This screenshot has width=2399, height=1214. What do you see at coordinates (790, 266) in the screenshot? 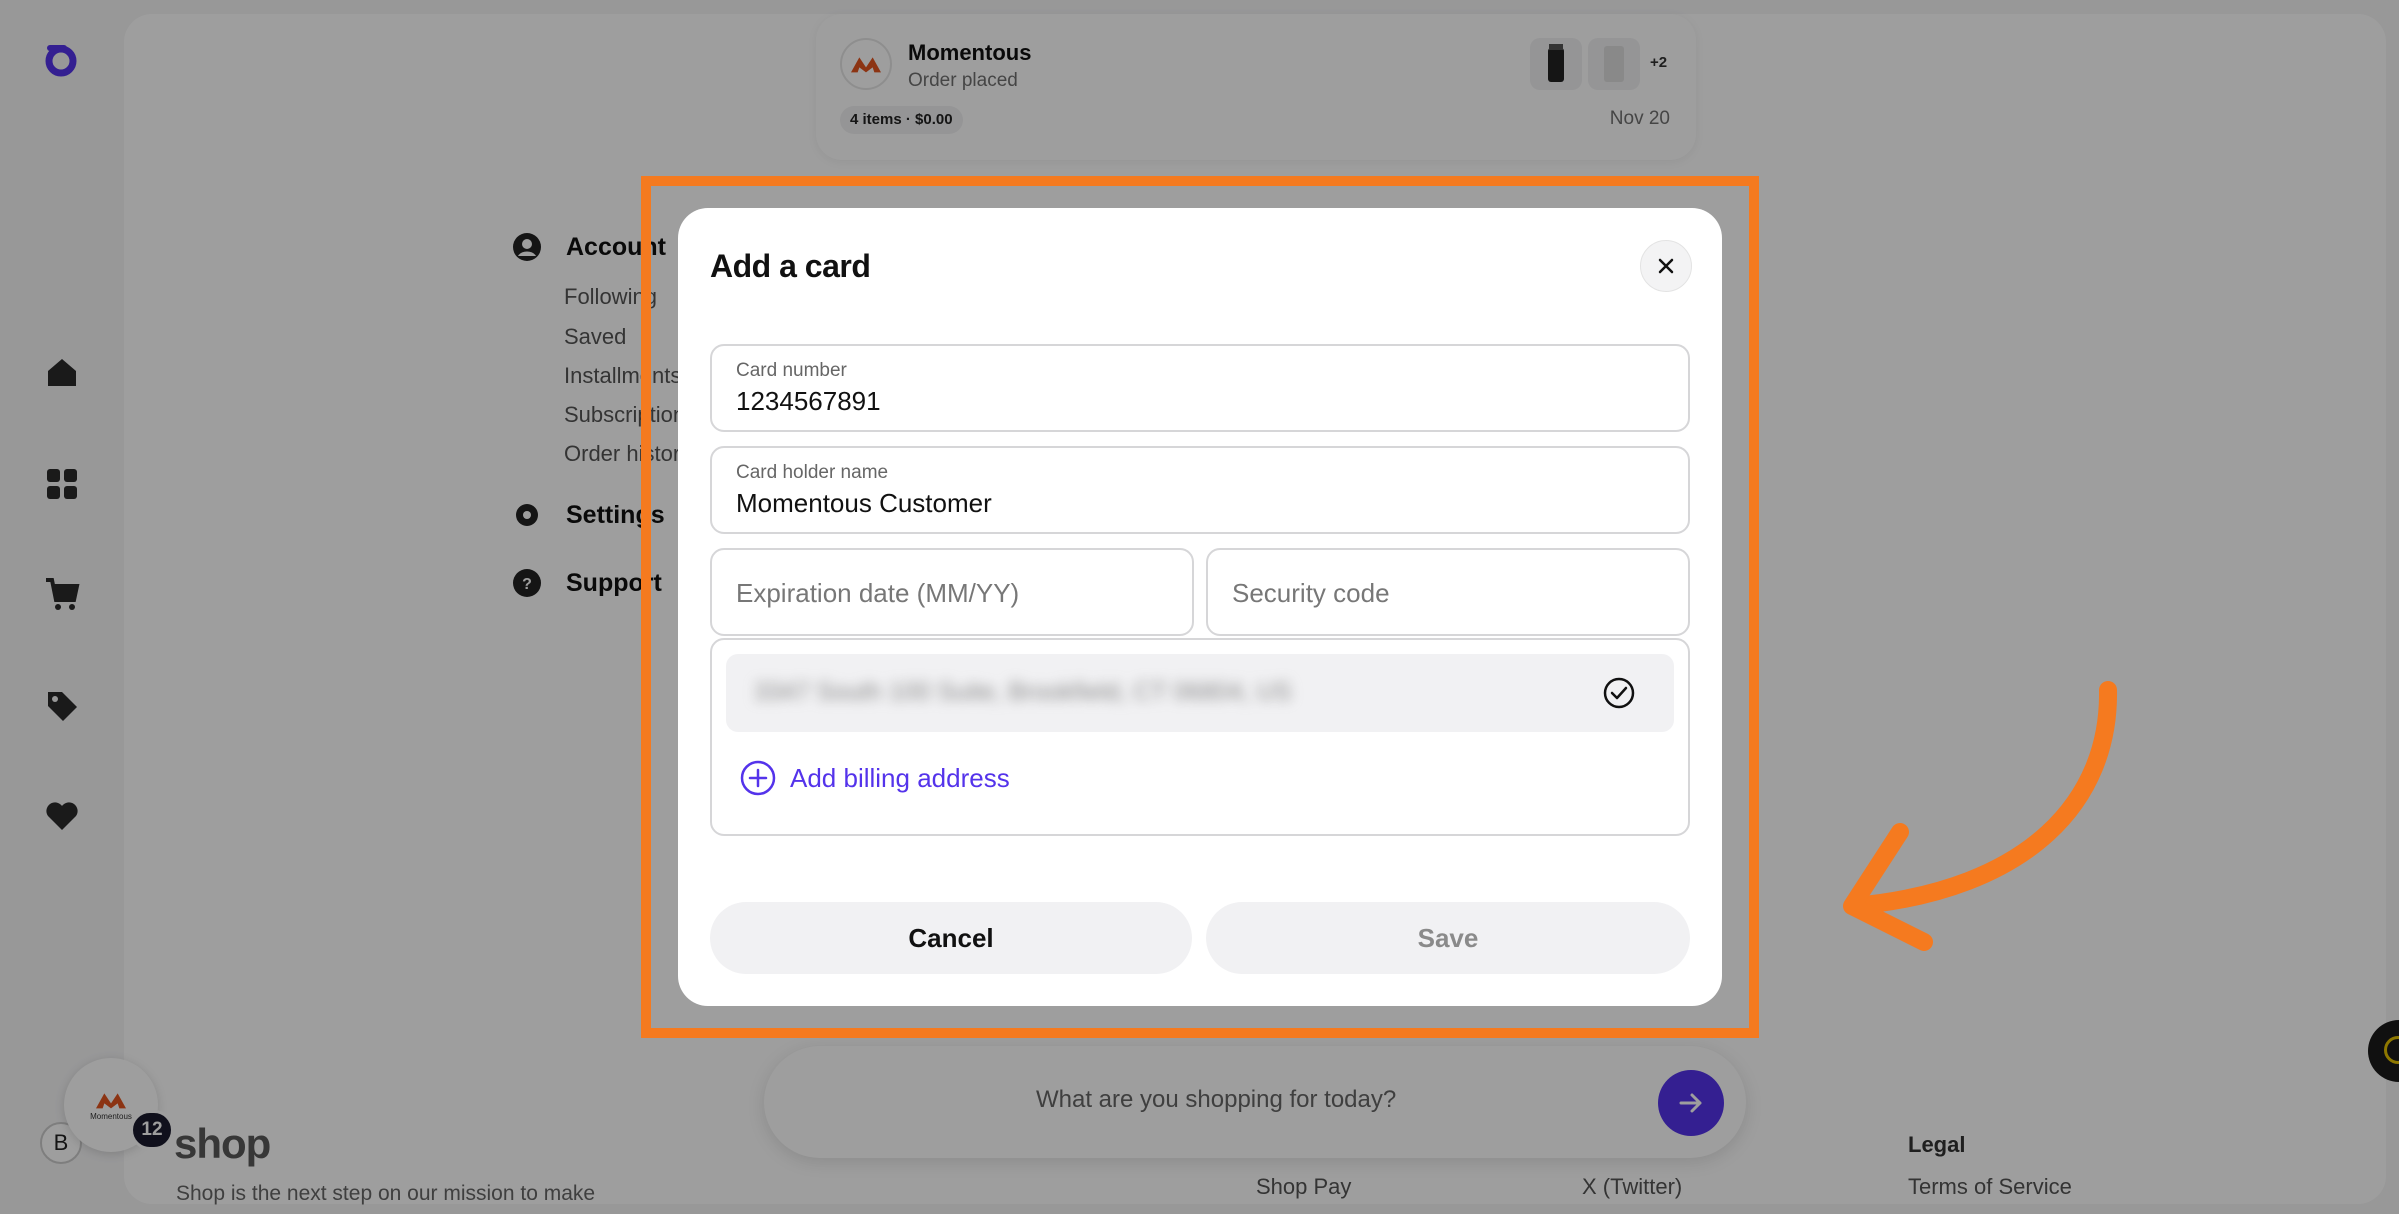
I see `modal-title: Add a card` at bounding box center [790, 266].